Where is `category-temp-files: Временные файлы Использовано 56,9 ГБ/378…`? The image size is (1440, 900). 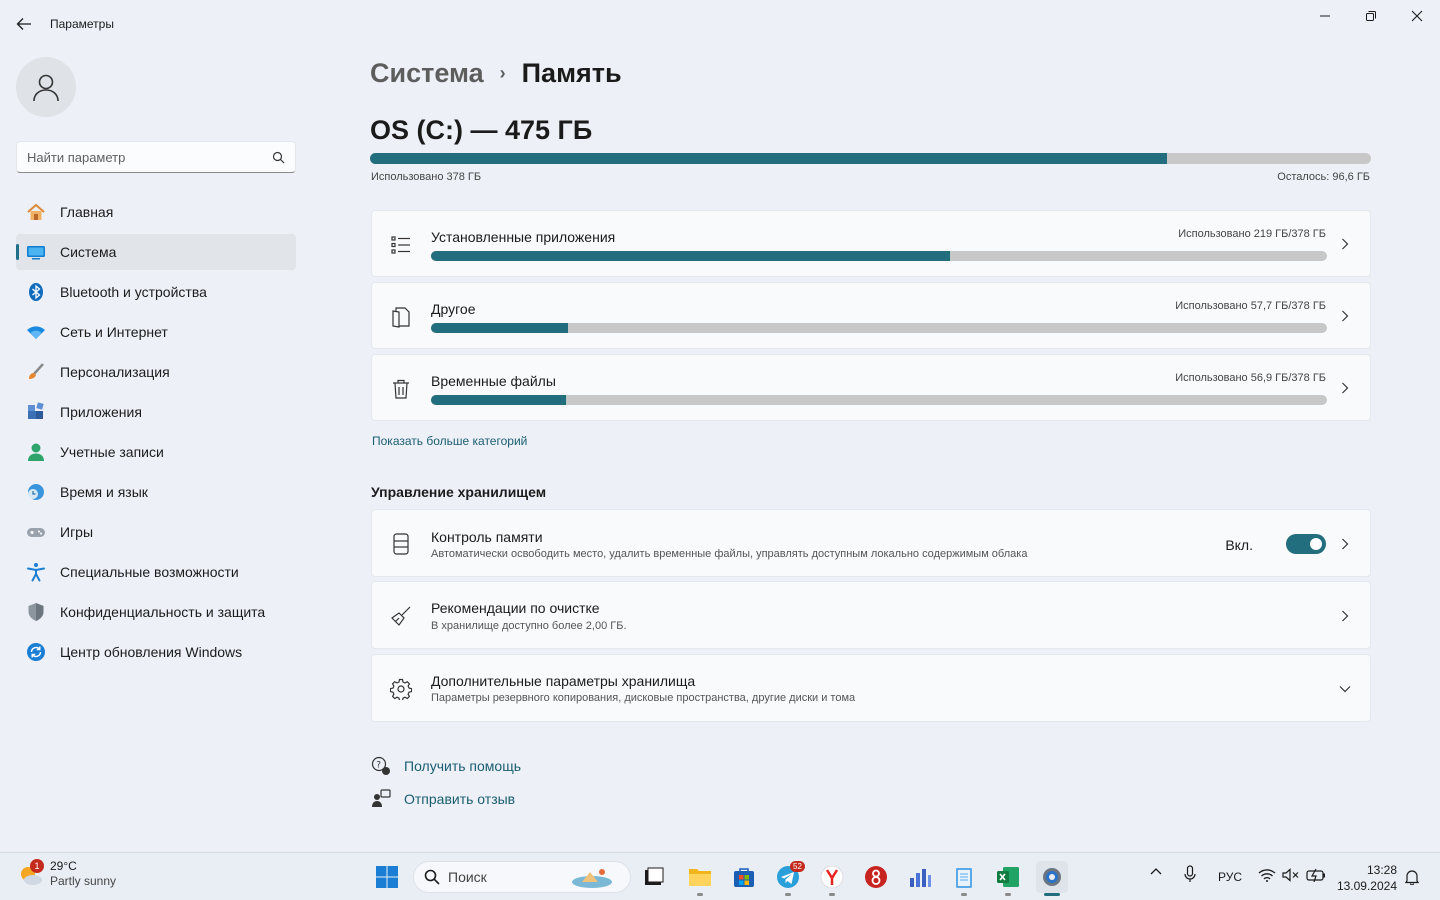
category-temp-files: Временные файлы Использовано 56,9 ГБ/378… is located at coordinates (871, 387).